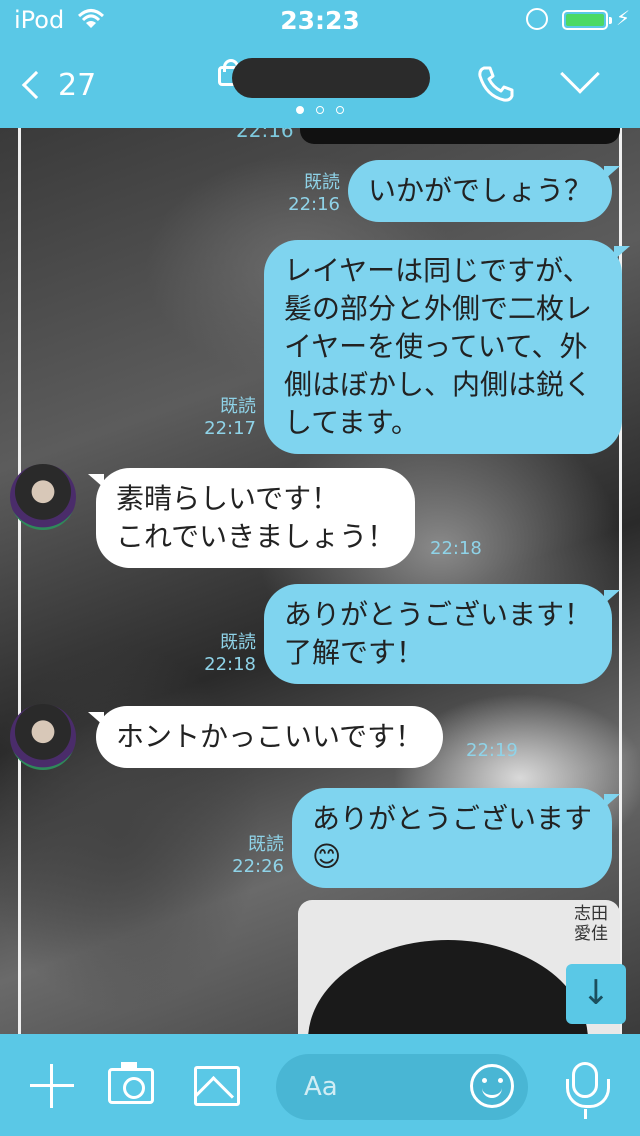 This screenshot has height=1136, width=640. What do you see at coordinates (496, 84) in the screenshot?
I see `phone-call-icon` at bounding box center [496, 84].